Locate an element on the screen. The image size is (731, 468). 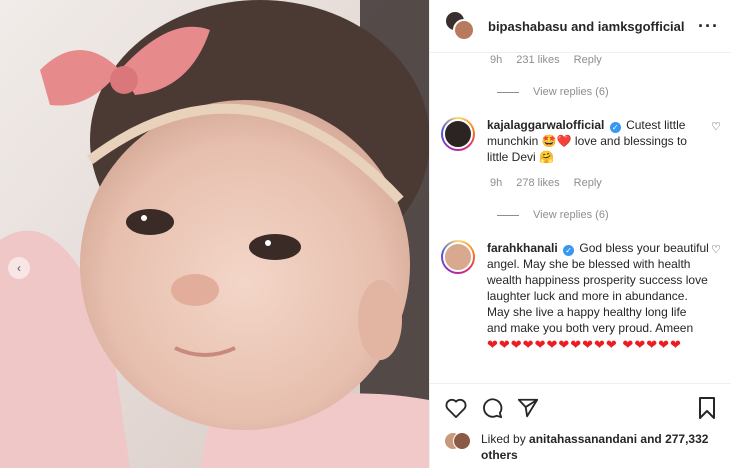
commenter-username: farahkhanali is located at coordinates (522, 248).